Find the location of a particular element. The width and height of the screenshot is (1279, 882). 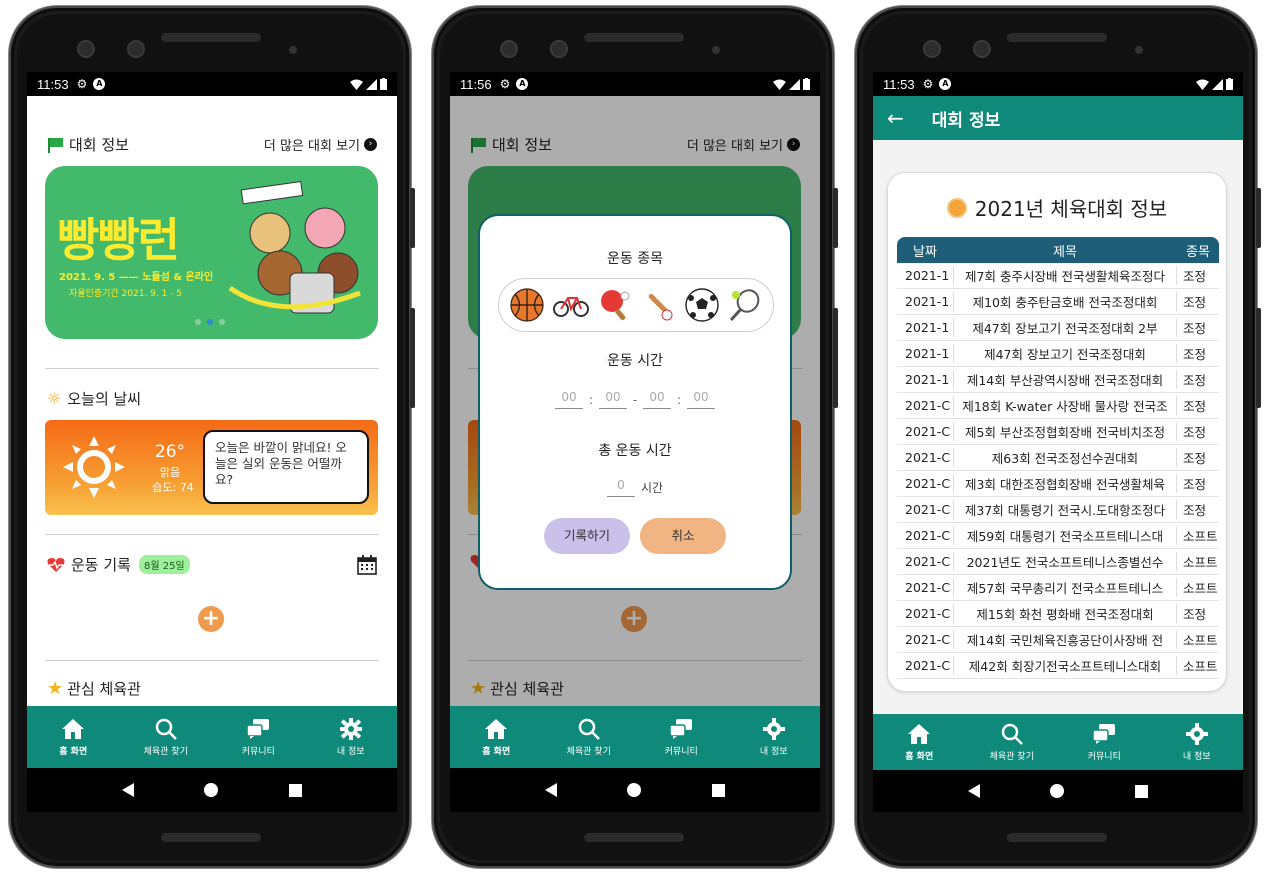

signal-icon is located at coordinates (794, 84).